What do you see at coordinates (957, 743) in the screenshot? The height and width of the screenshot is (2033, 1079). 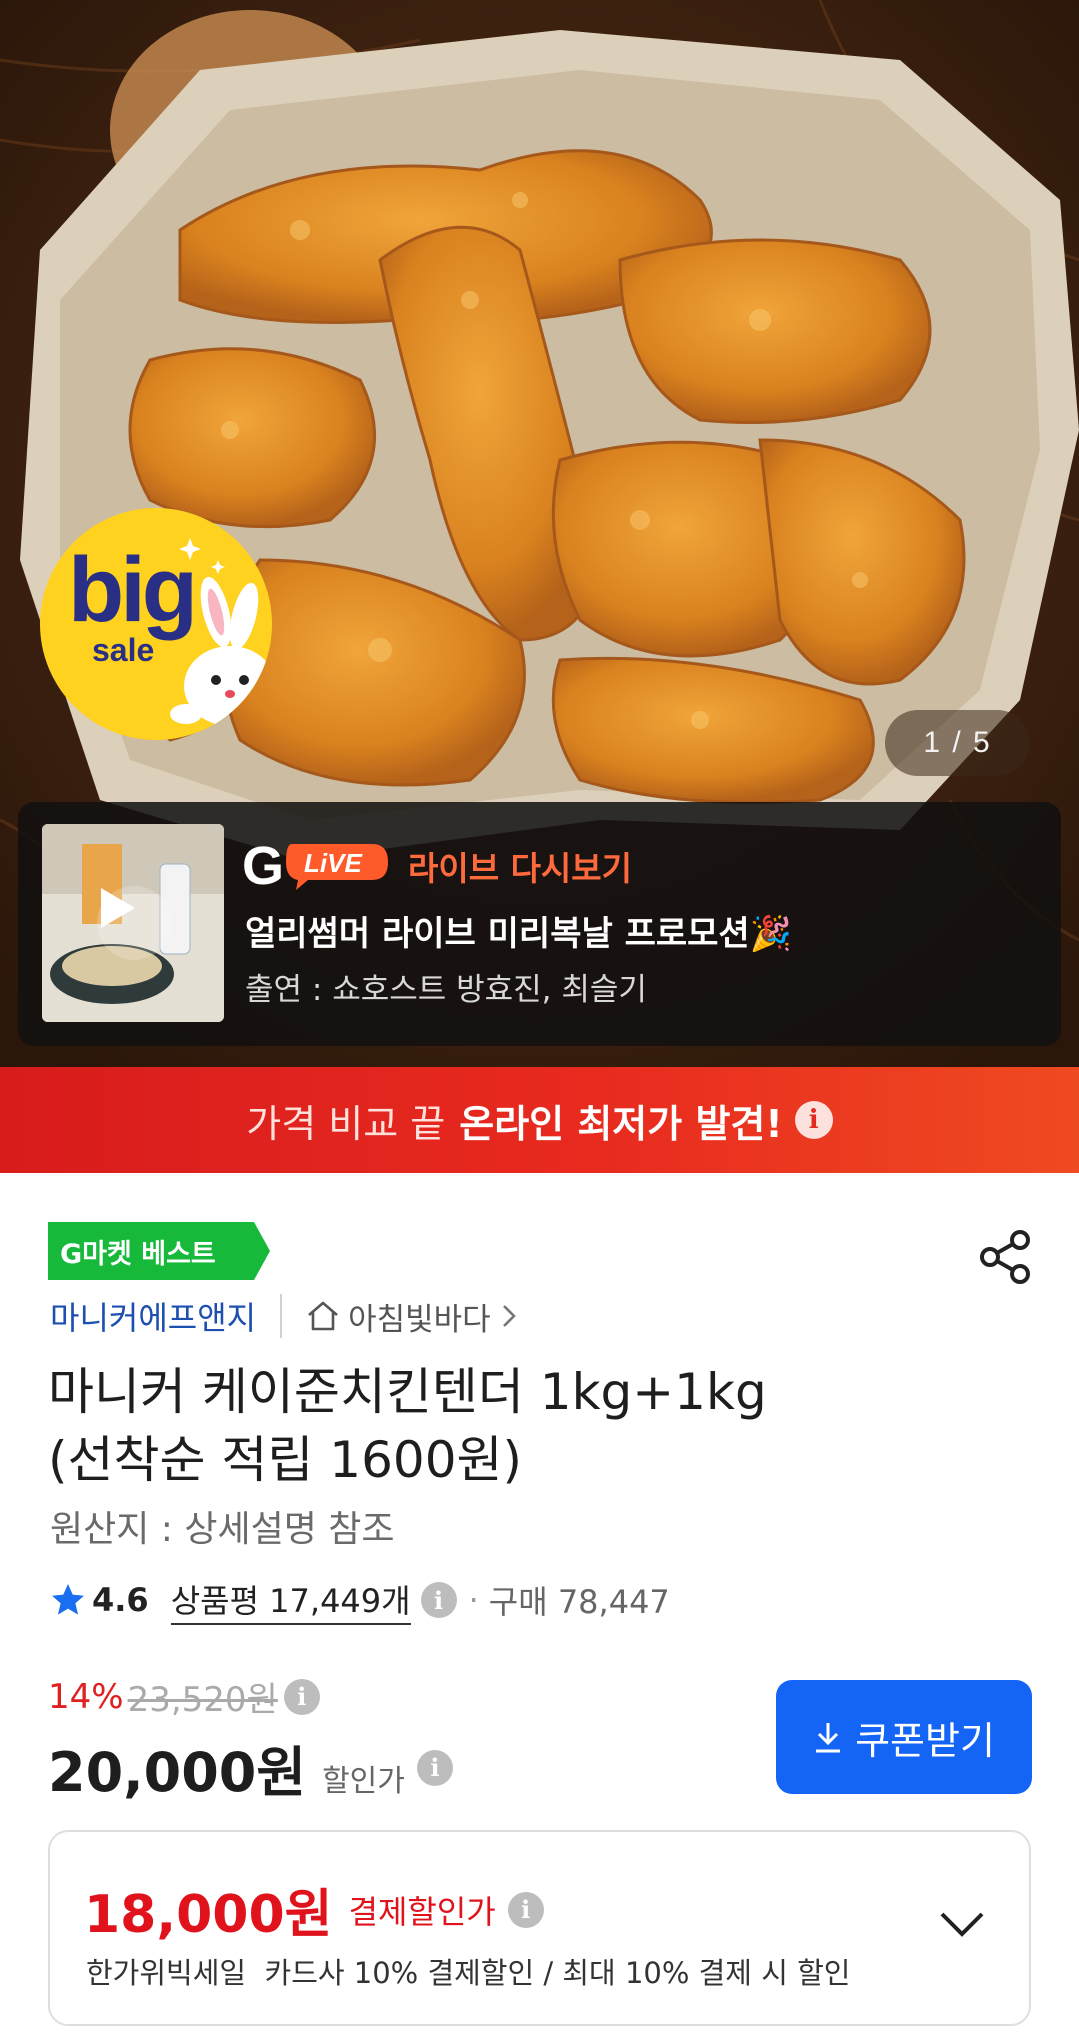 I see `image-counter: 1 / 5` at bounding box center [957, 743].